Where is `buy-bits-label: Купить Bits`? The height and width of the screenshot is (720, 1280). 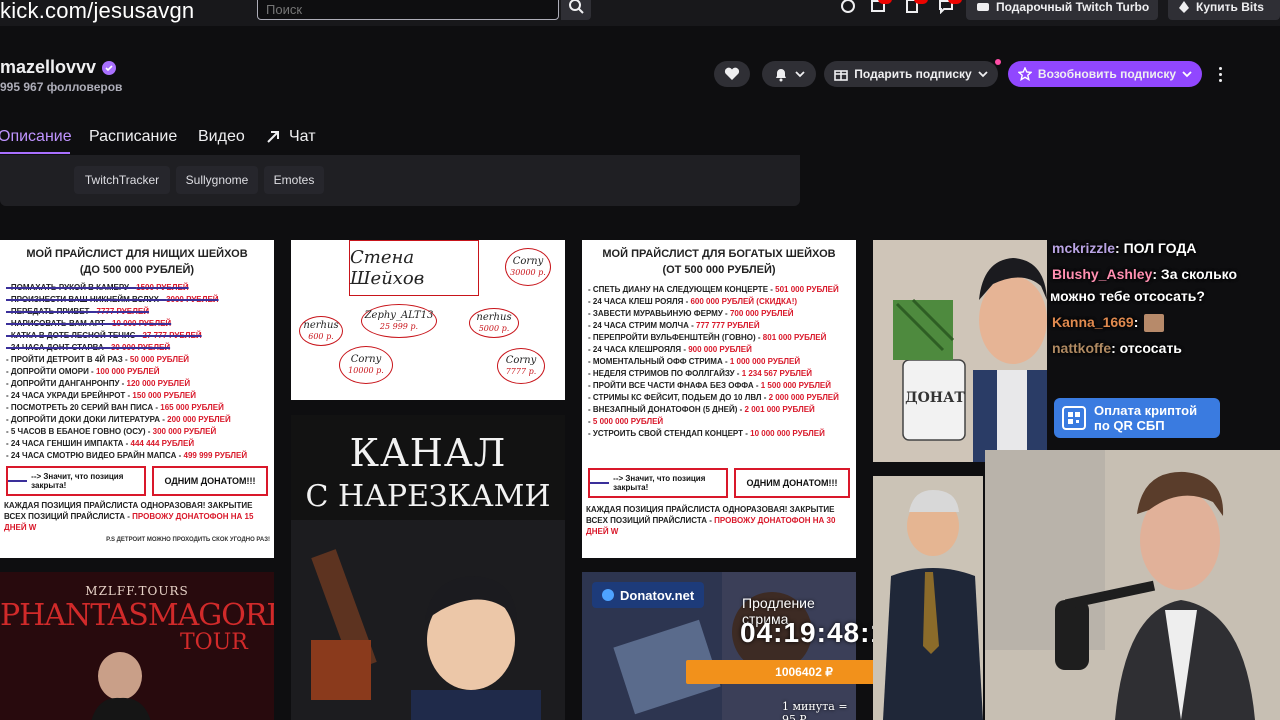 buy-bits-label: Купить Bits is located at coordinates (1230, 7).